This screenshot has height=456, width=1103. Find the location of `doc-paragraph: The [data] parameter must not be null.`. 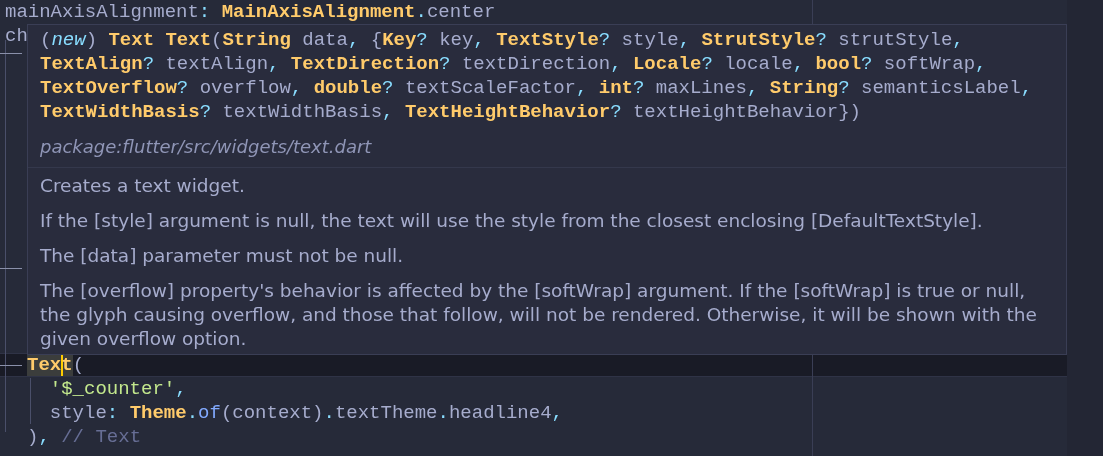

doc-paragraph: The [data] parameter must not be null. is located at coordinates (222, 256).